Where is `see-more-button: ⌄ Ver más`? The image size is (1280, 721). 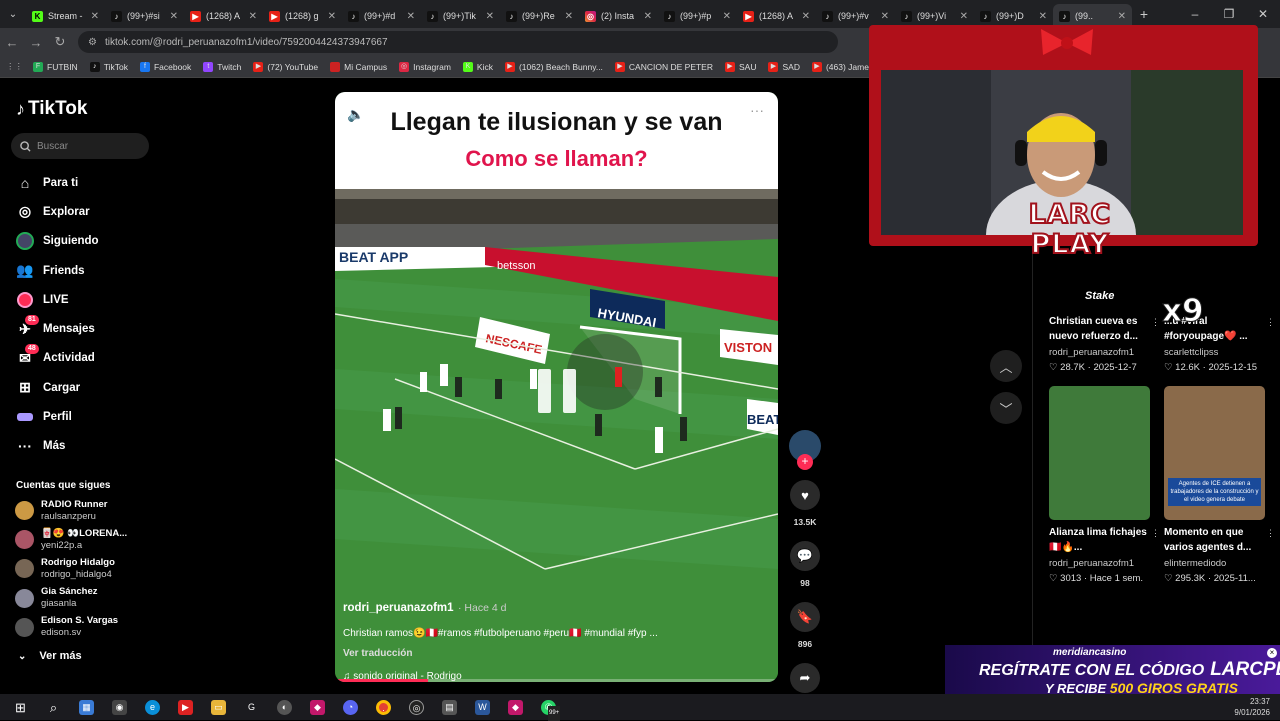 see-more-button: ⌄ Ver más is located at coordinates (50, 656).